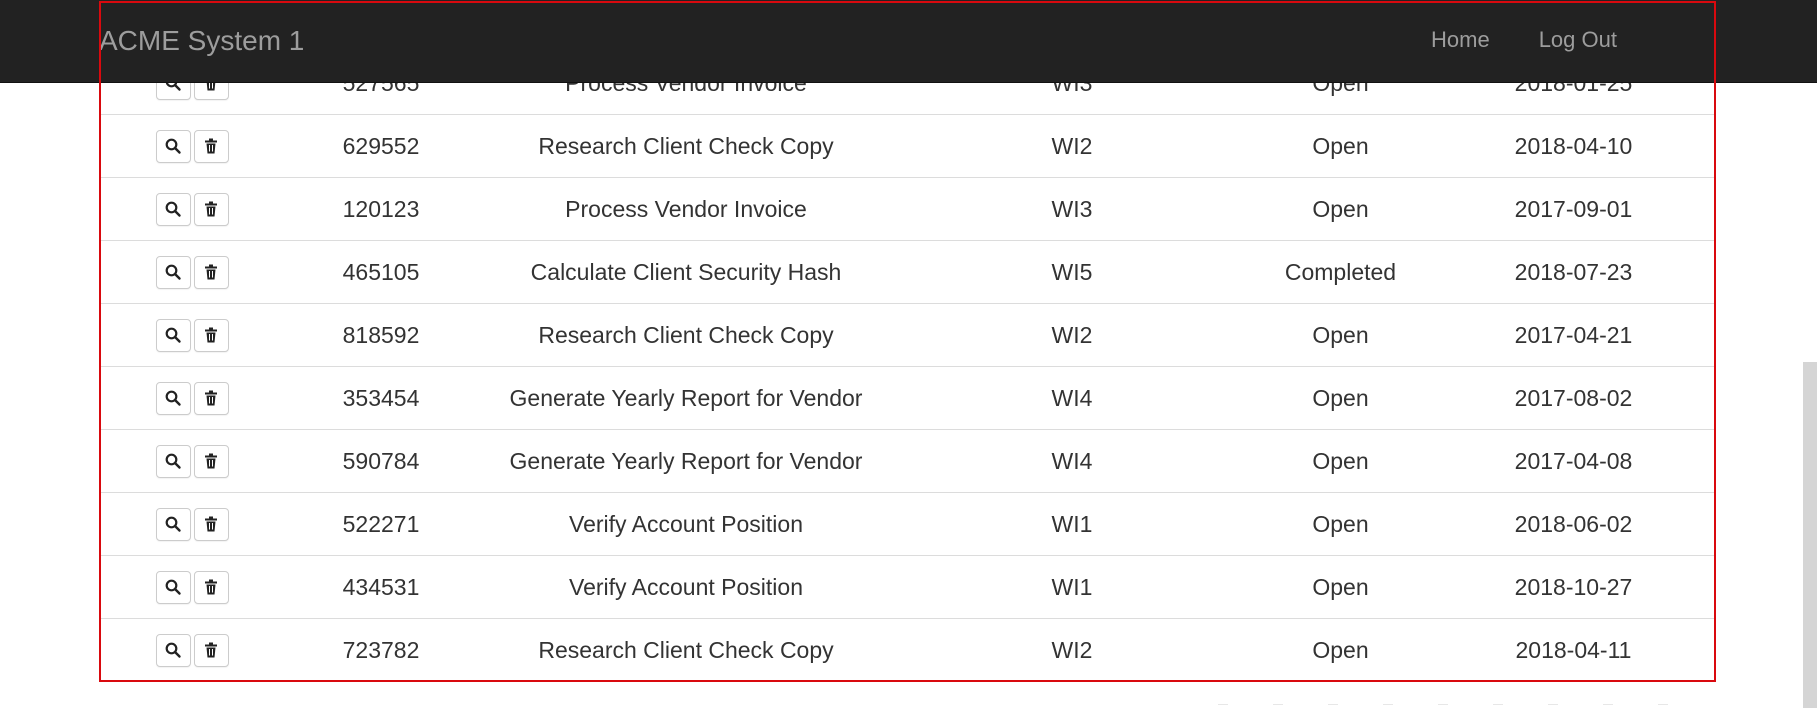  What do you see at coordinates (381, 461) in the screenshot?
I see `work-item-id: 590784` at bounding box center [381, 461].